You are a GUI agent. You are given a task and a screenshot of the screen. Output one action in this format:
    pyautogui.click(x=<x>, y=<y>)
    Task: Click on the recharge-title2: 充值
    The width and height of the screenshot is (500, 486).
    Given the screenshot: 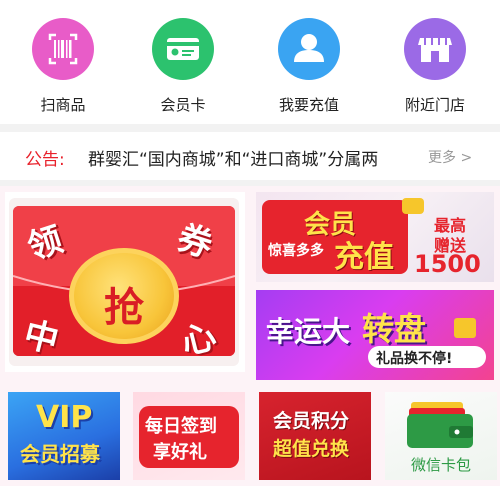 What is the action you would take?
    pyautogui.click(x=364, y=257)
    